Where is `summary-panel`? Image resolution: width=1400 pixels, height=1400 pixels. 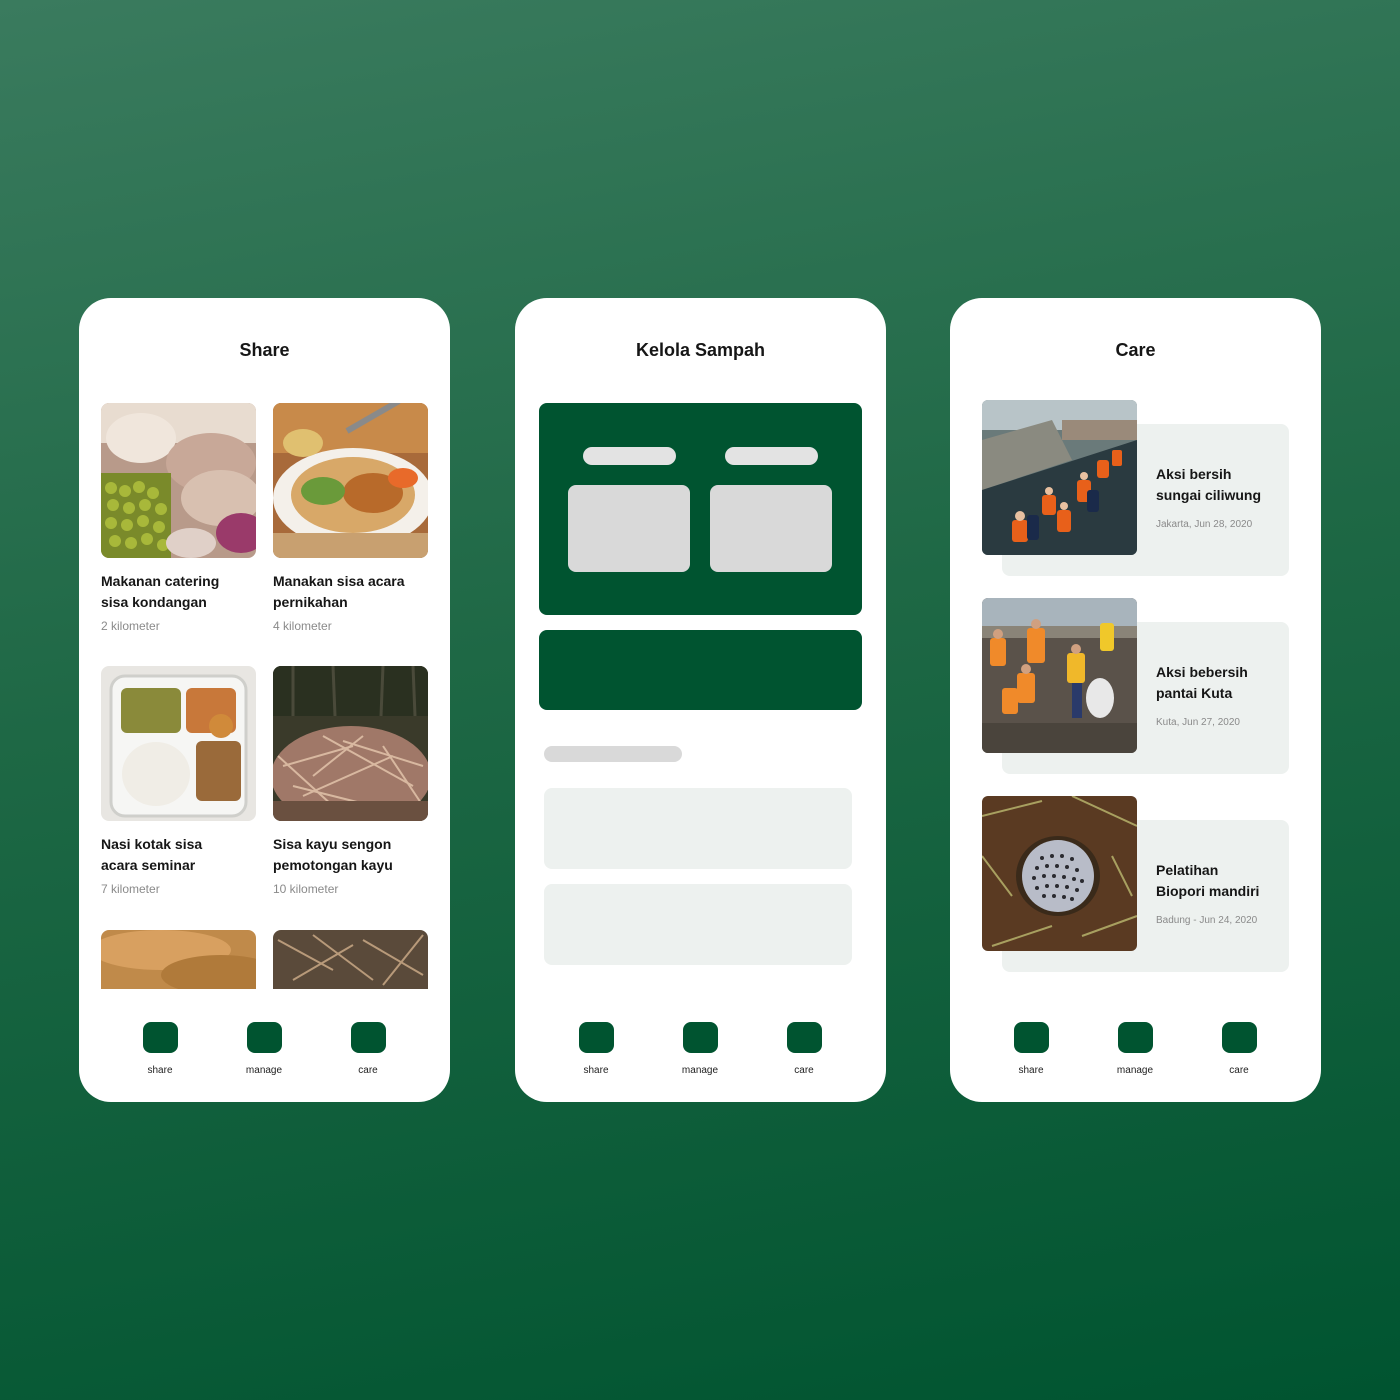 summary-panel is located at coordinates (700, 509).